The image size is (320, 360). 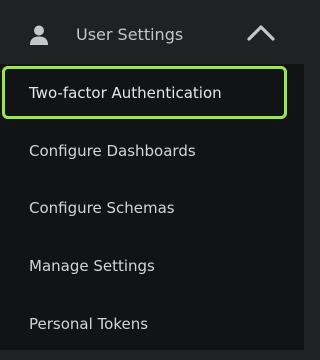 I want to click on chevron-up-icon, so click(x=261, y=33).